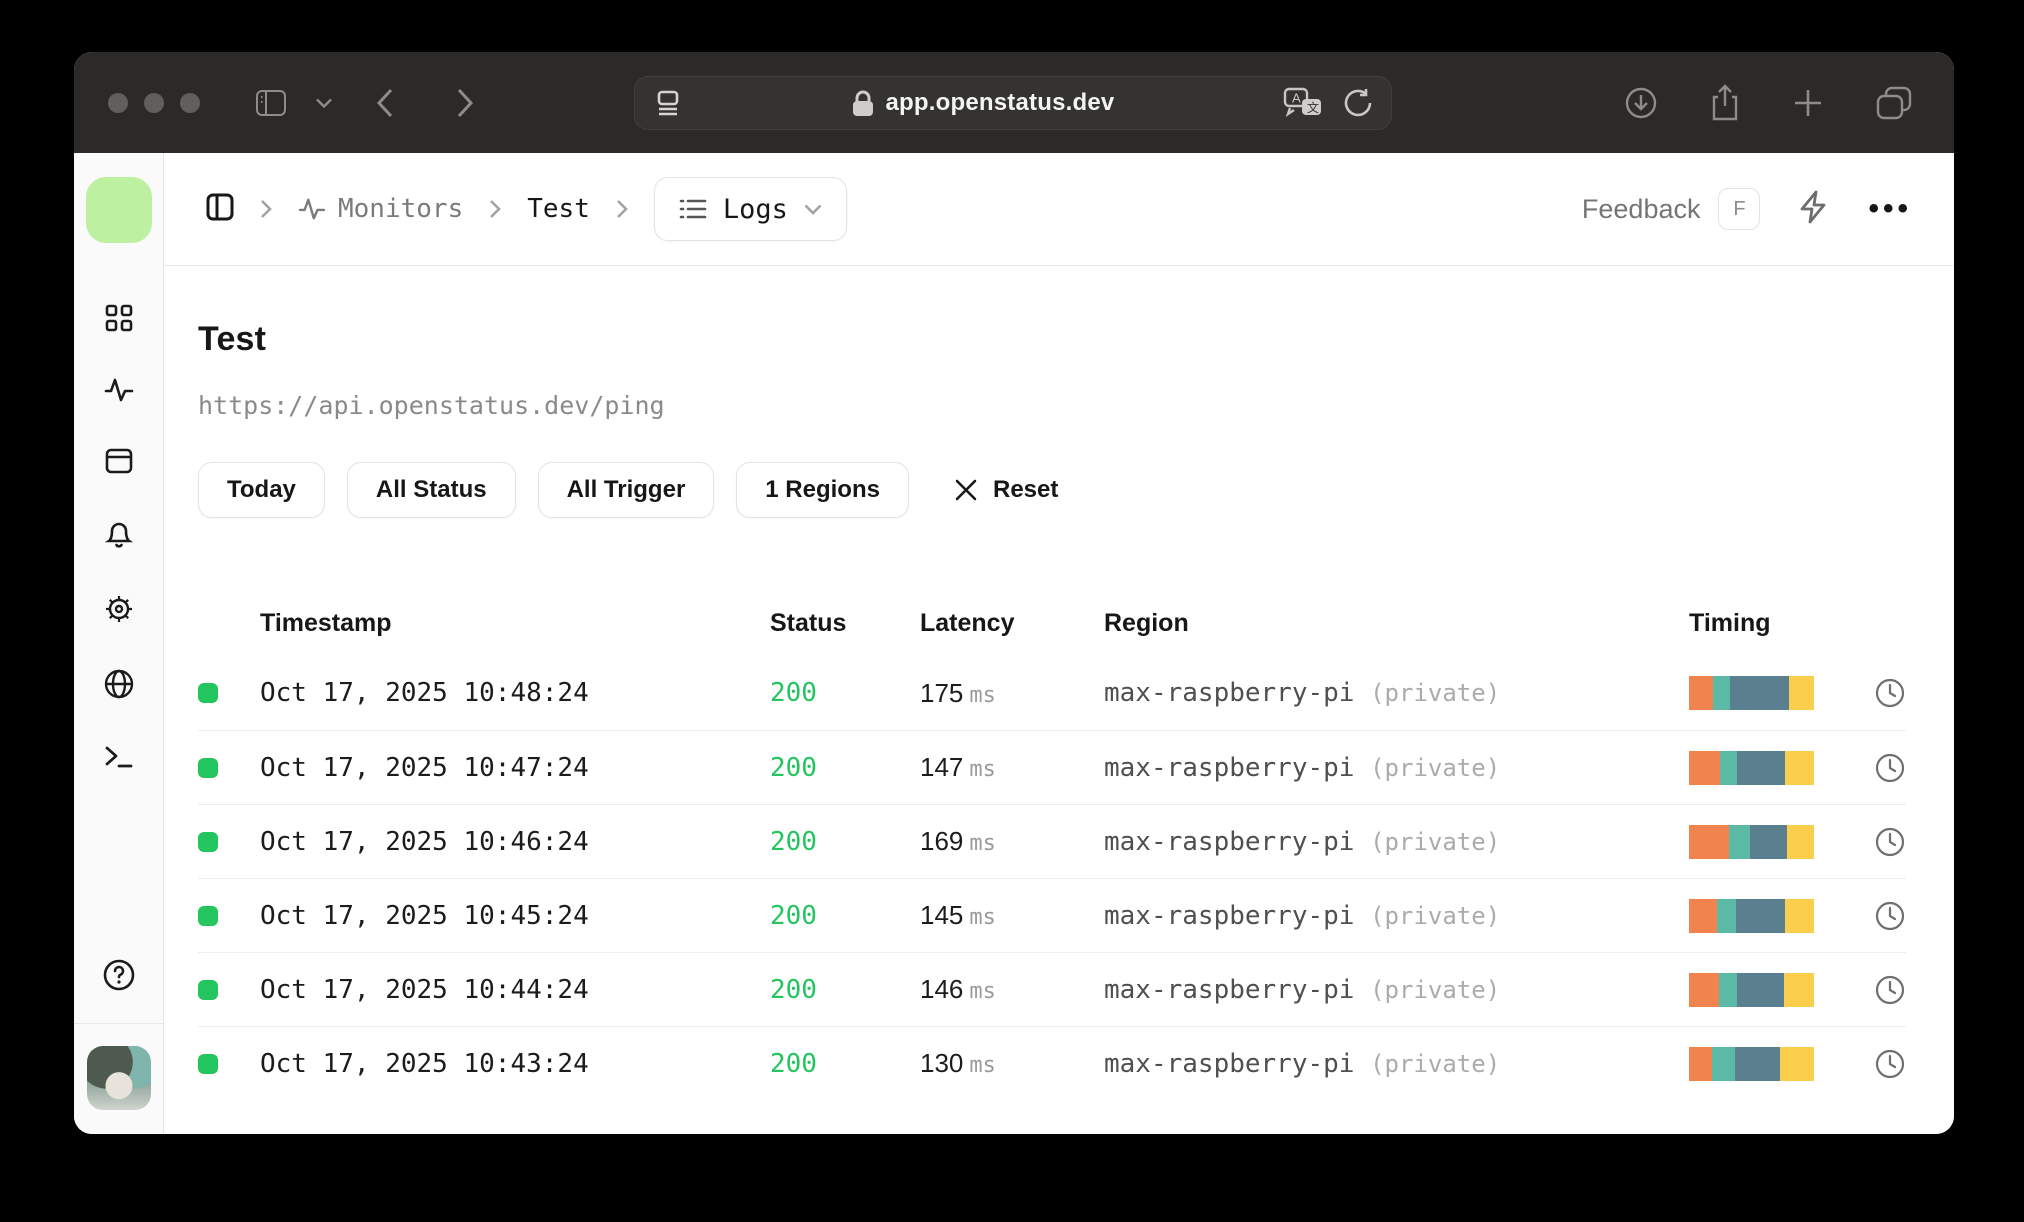  I want to click on close-window-button, so click(118, 102).